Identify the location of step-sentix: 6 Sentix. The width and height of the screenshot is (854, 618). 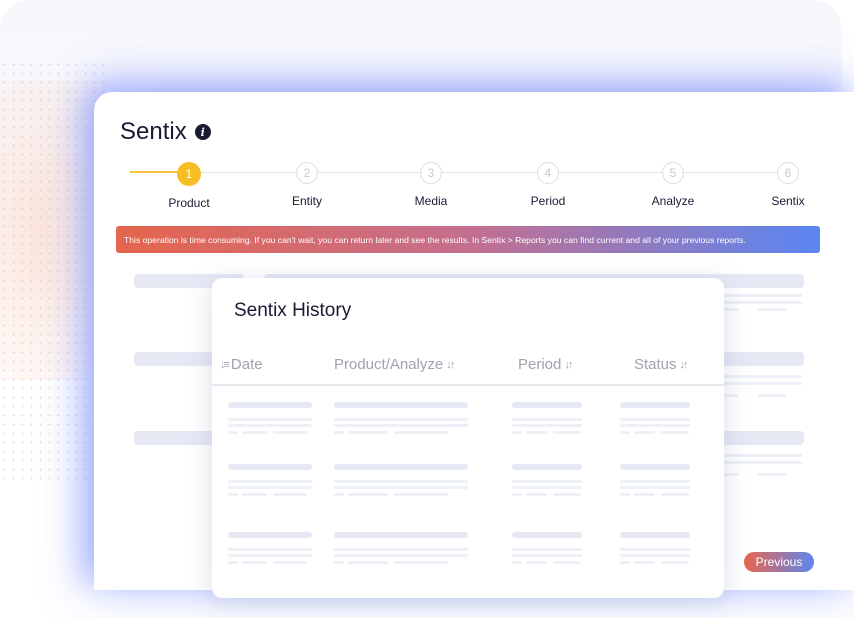
(788, 185).